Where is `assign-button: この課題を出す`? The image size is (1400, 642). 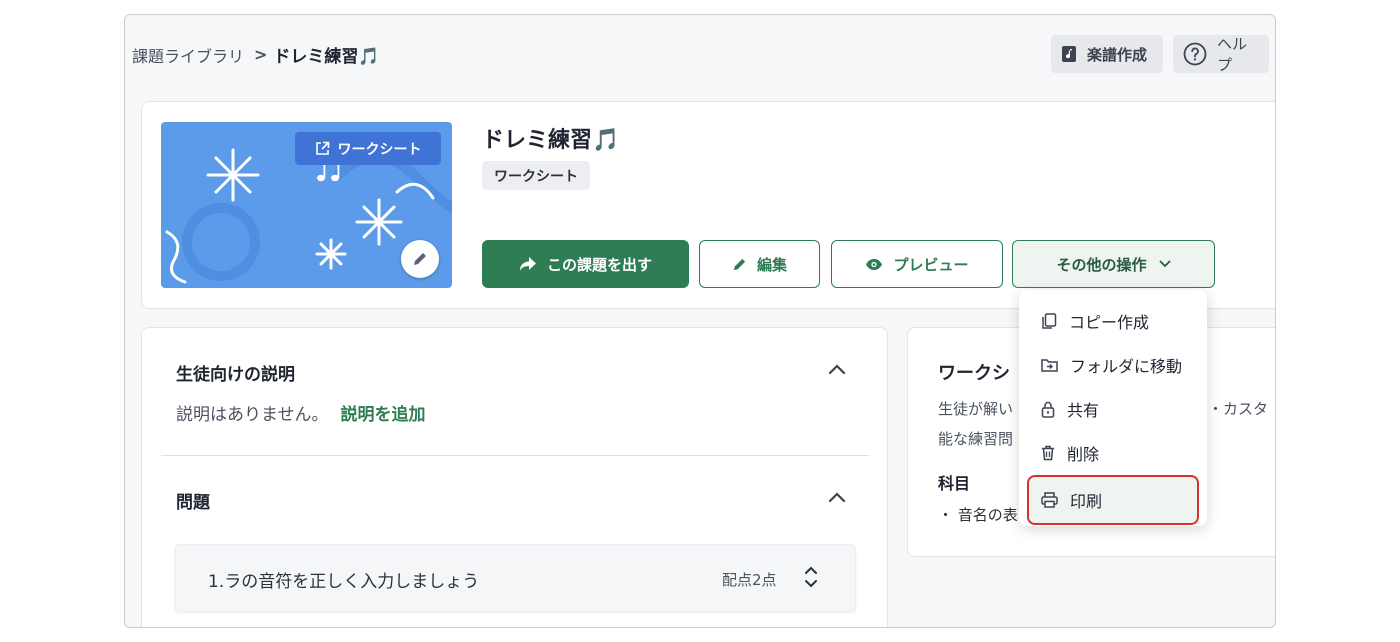 assign-button: この課題を出す is located at coordinates (585, 264).